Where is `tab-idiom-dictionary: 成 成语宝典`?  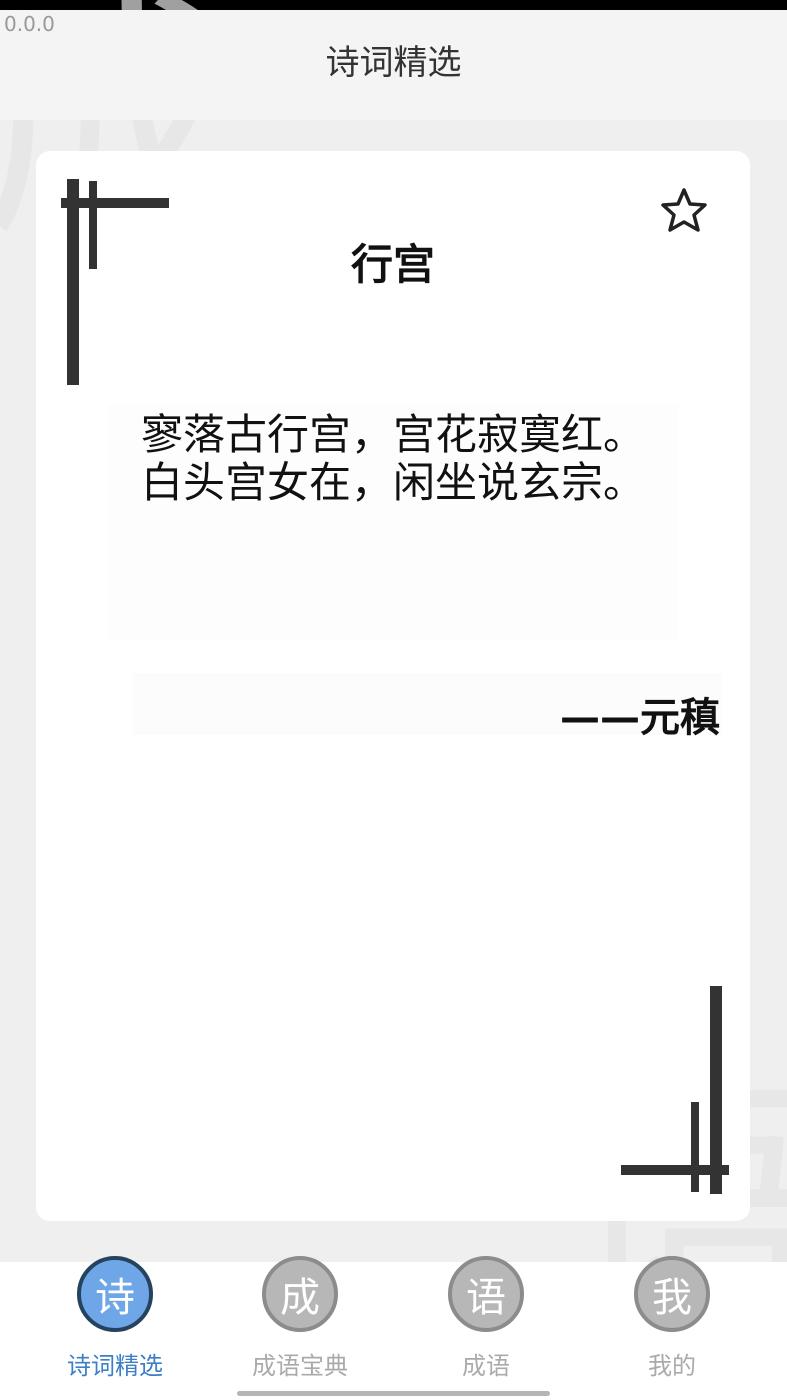 tab-idiom-dictionary: 成 成语宝典 is located at coordinates (300, 1328).